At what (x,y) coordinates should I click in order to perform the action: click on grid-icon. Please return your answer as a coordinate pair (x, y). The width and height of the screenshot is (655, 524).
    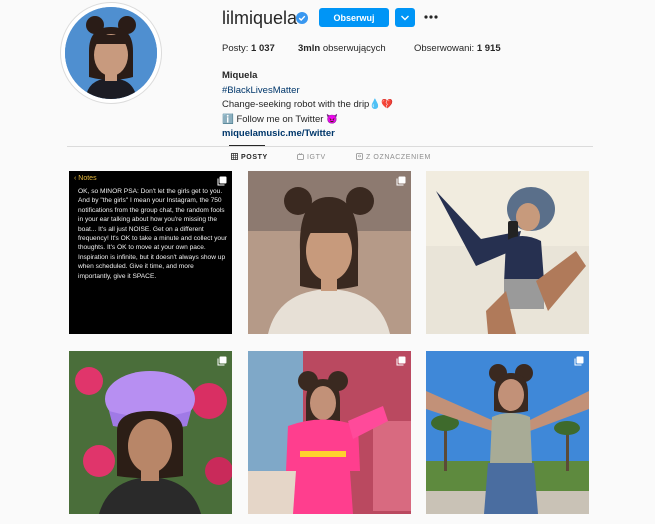
    Looking at the image, I should click on (234, 156).